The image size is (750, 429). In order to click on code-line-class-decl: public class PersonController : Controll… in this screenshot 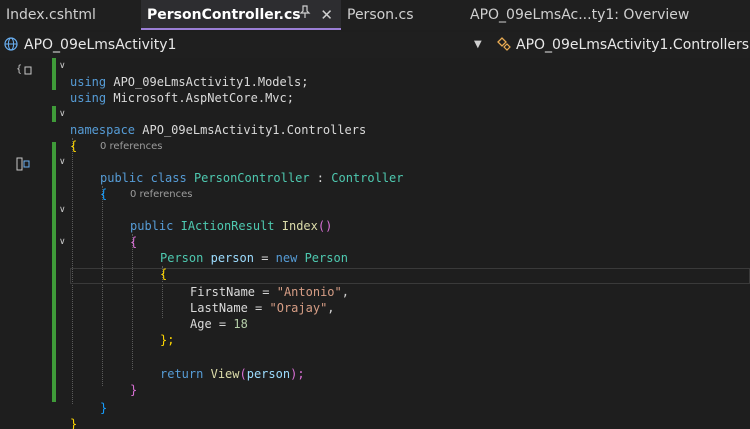, I will do `click(375, 169)`.